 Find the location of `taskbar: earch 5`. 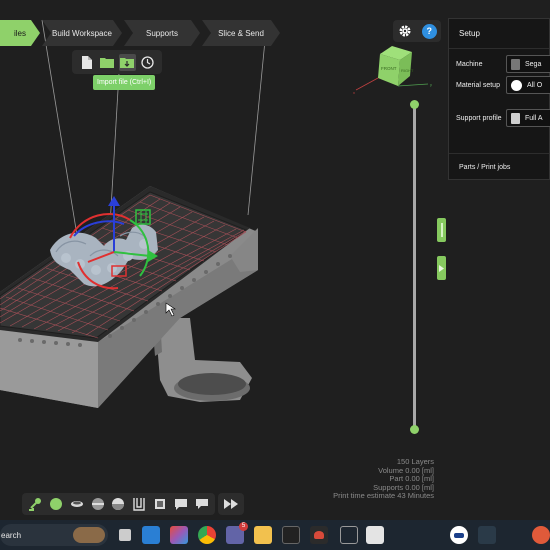

taskbar: earch 5 is located at coordinates (275, 535).